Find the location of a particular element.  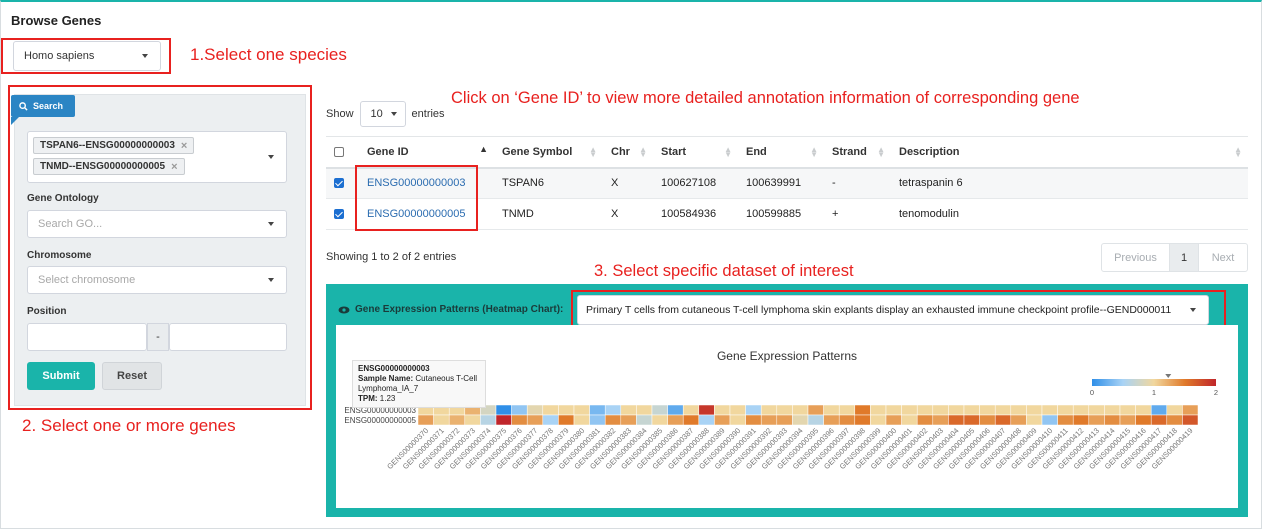

select-all-header is located at coordinates (342, 152).